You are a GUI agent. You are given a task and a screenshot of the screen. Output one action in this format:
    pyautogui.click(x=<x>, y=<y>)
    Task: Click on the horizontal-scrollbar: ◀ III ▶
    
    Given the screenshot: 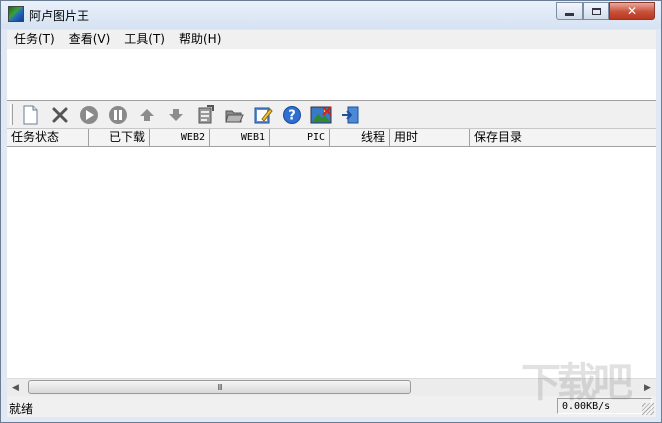 What is the action you would take?
    pyautogui.click(x=331, y=387)
    